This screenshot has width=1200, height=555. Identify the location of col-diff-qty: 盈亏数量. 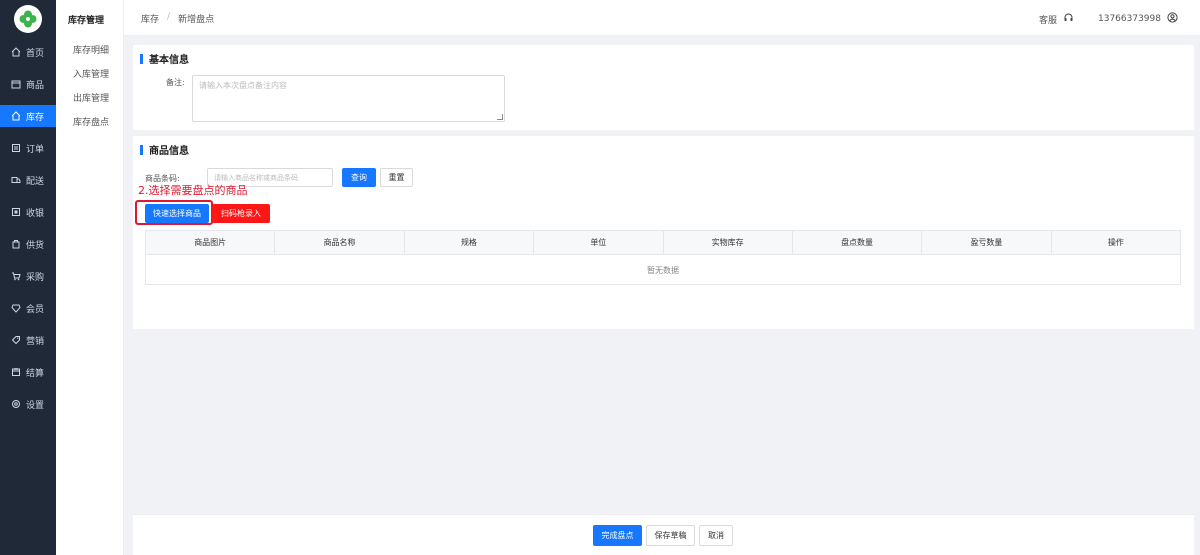
(987, 242).